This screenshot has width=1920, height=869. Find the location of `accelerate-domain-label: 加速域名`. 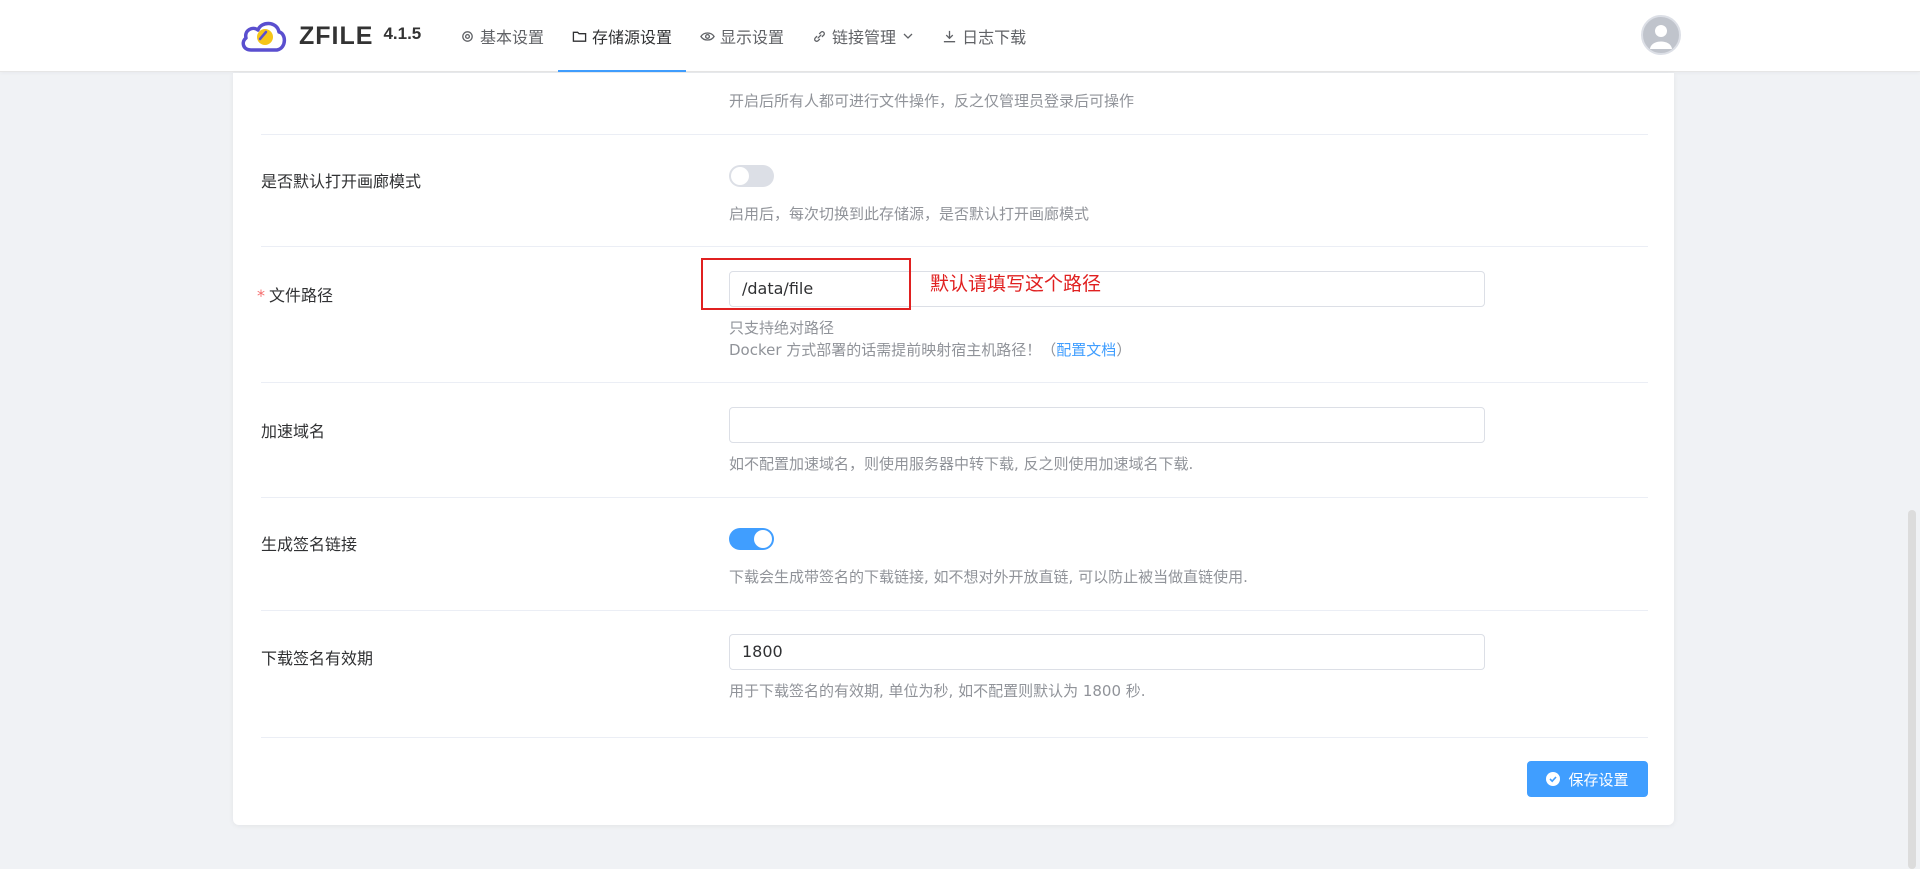

accelerate-domain-label: 加速域名 is located at coordinates (293, 431).